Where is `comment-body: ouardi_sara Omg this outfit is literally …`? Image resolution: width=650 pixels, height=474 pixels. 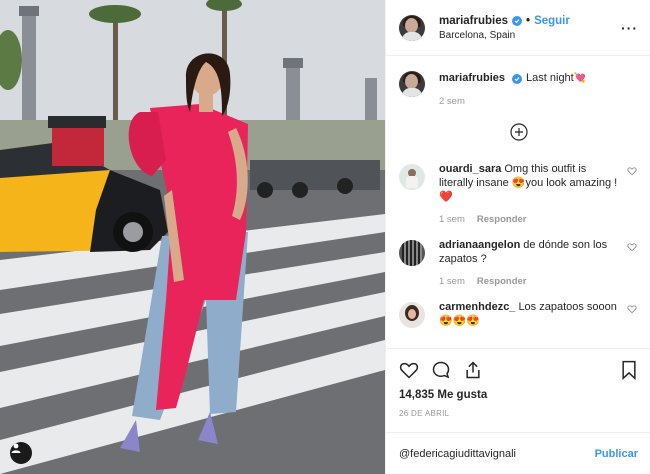
comment-body: ouardi_sara Omg this outfit is literally … is located at coordinates (529, 193).